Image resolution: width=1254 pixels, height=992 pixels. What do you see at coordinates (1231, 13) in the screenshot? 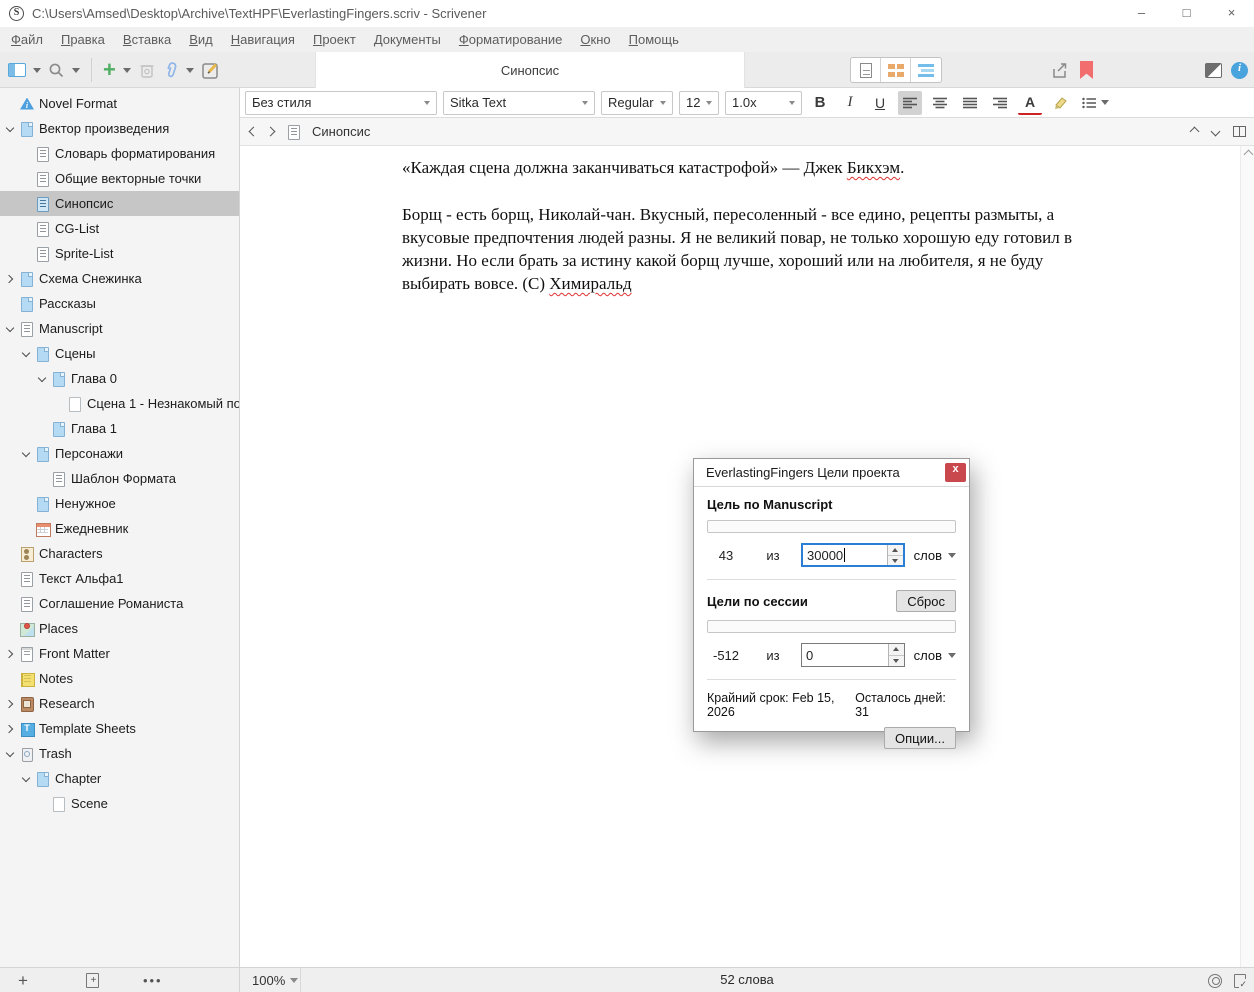
I see `close-button: ×` at bounding box center [1231, 13].